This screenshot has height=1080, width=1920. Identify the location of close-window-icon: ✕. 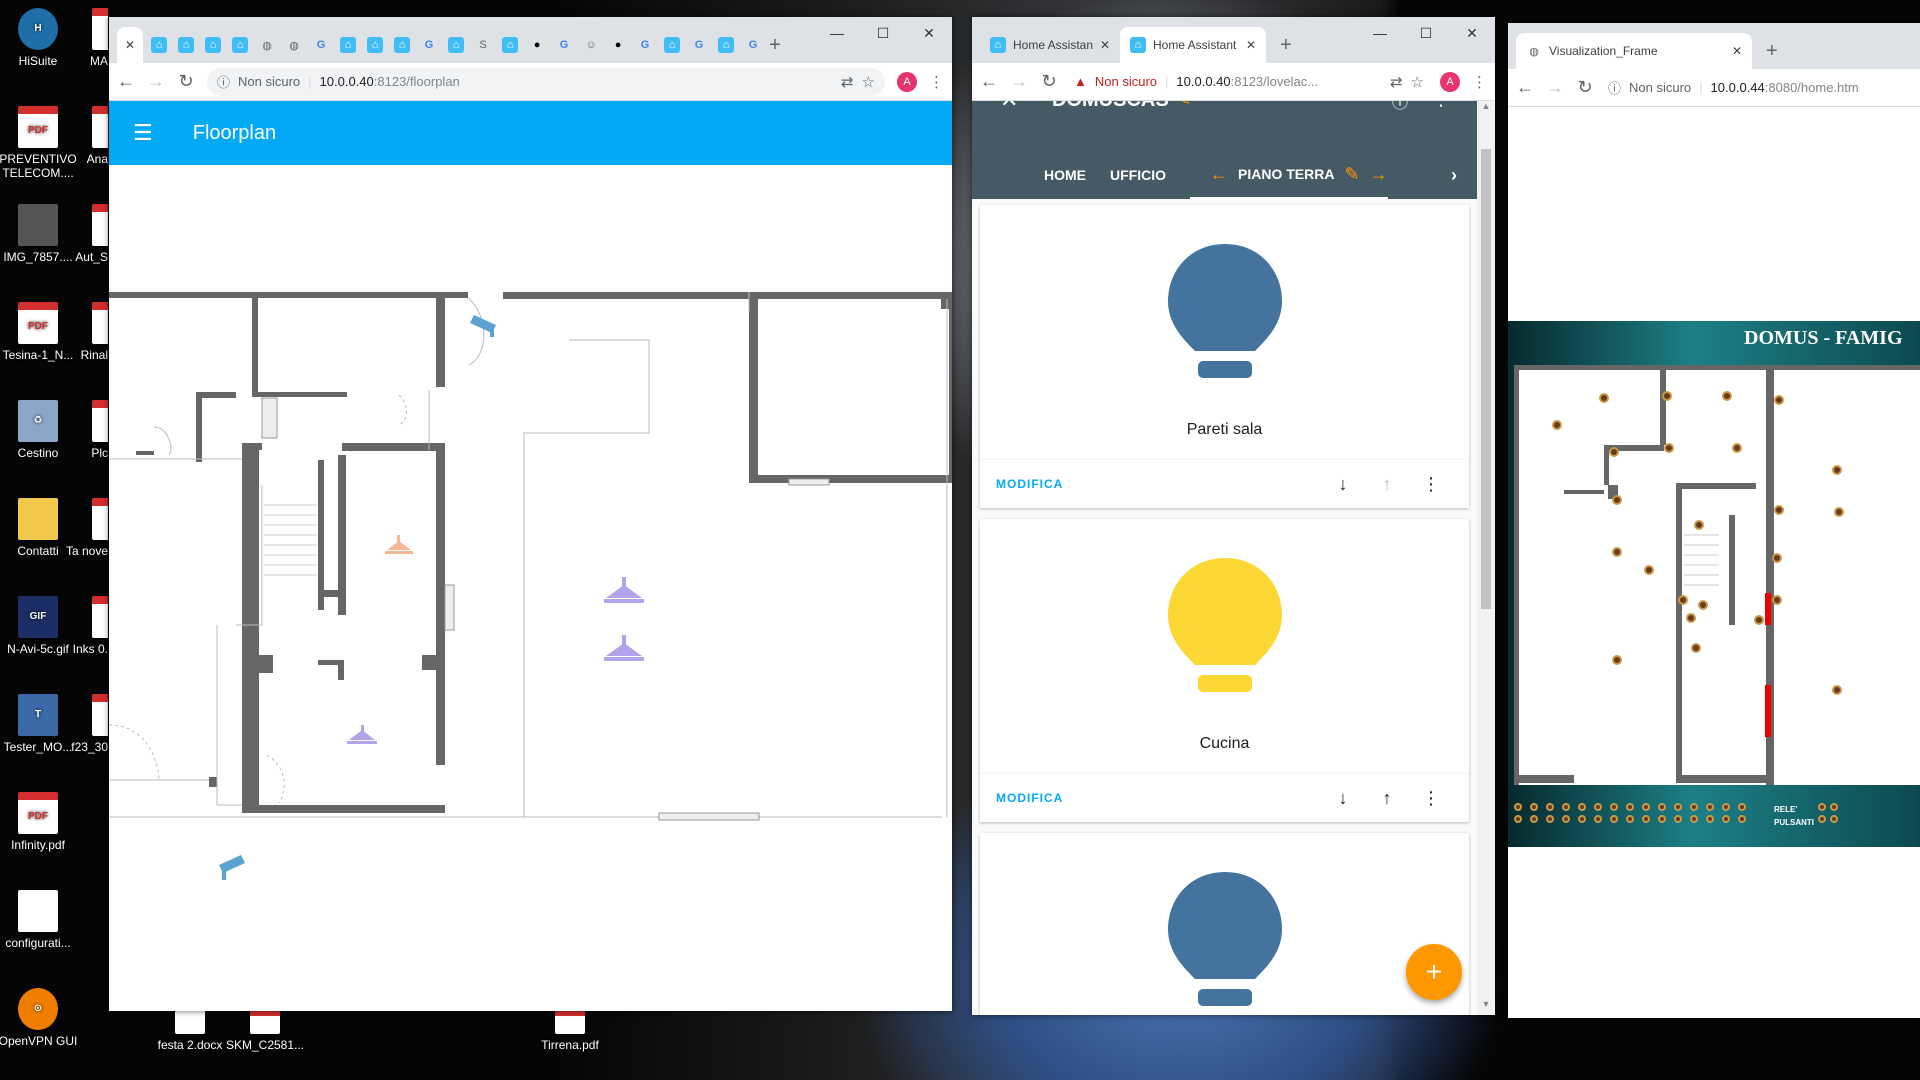
(1472, 33).